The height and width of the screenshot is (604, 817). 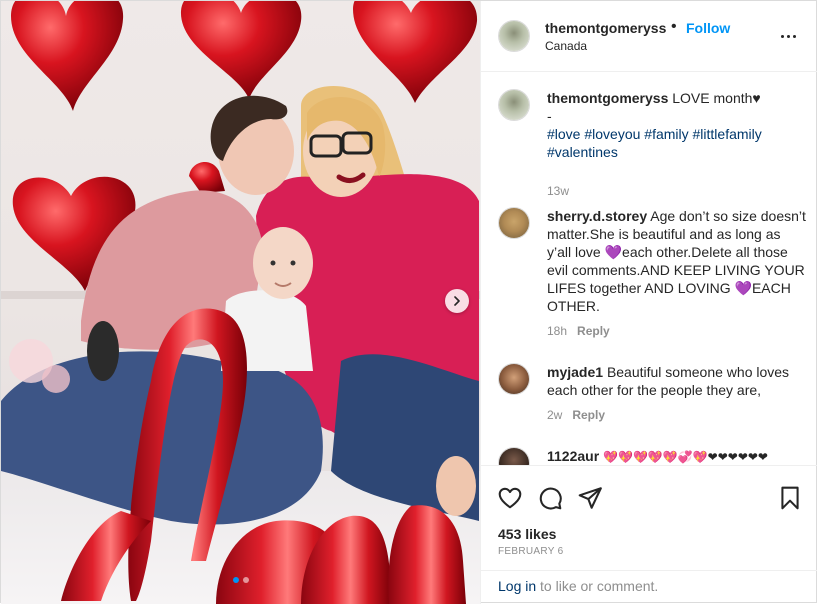 I want to click on comment-meta: 18h Reply, so click(x=578, y=331).